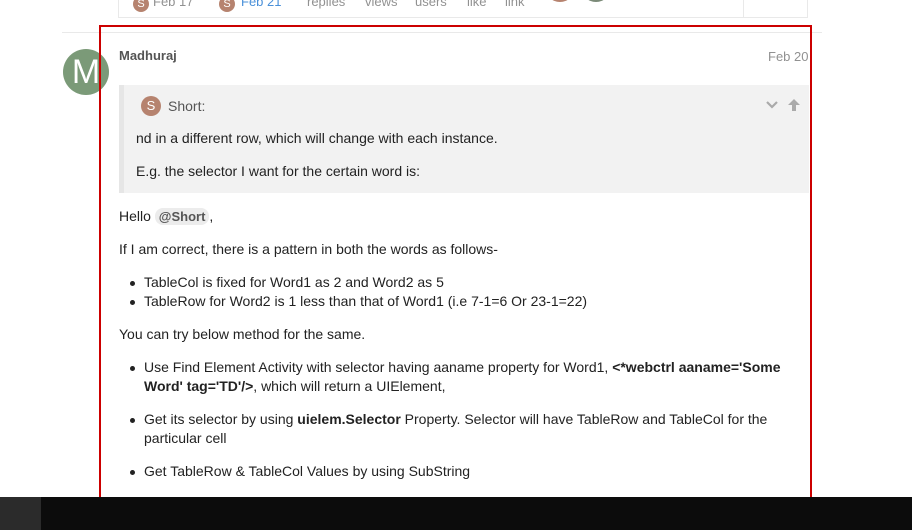 The image size is (912, 530). I want to click on paragraph: You can try below method for the same., so click(242, 334).